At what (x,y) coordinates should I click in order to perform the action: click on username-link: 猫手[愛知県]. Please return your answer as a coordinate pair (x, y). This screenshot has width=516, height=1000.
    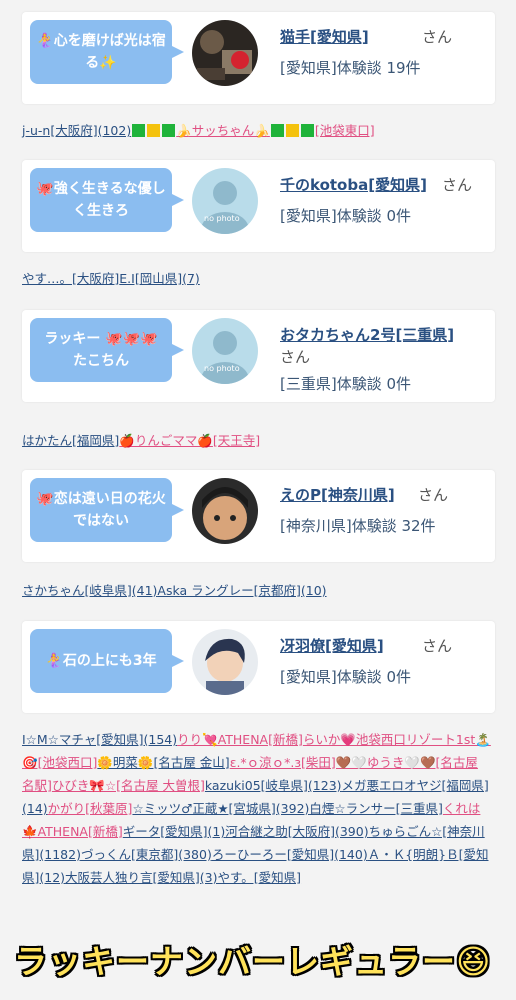
    Looking at the image, I should click on (324, 36).